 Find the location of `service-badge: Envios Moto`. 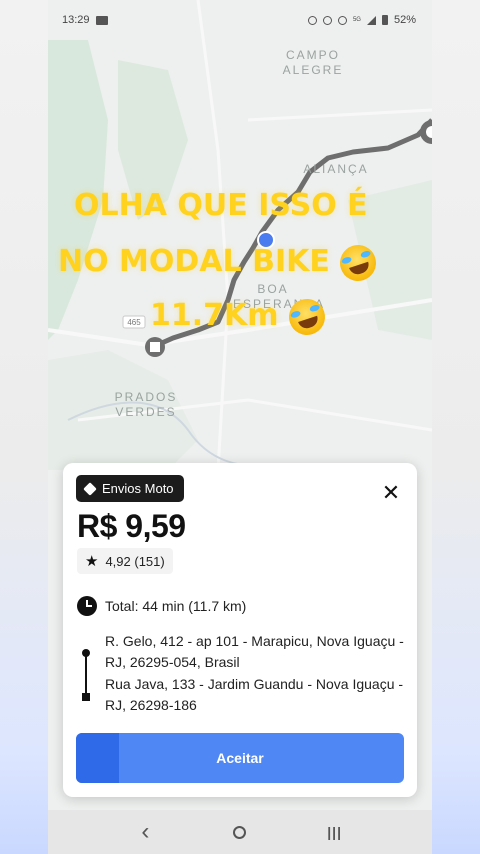

service-badge: Envios Moto is located at coordinates (130, 488).